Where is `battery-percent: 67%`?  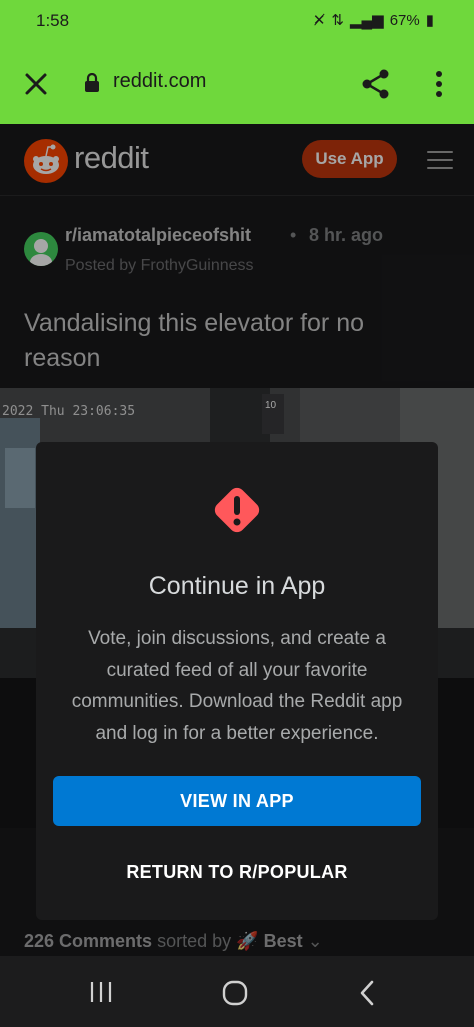
battery-percent: 67% is located at coordinates (404, 20).